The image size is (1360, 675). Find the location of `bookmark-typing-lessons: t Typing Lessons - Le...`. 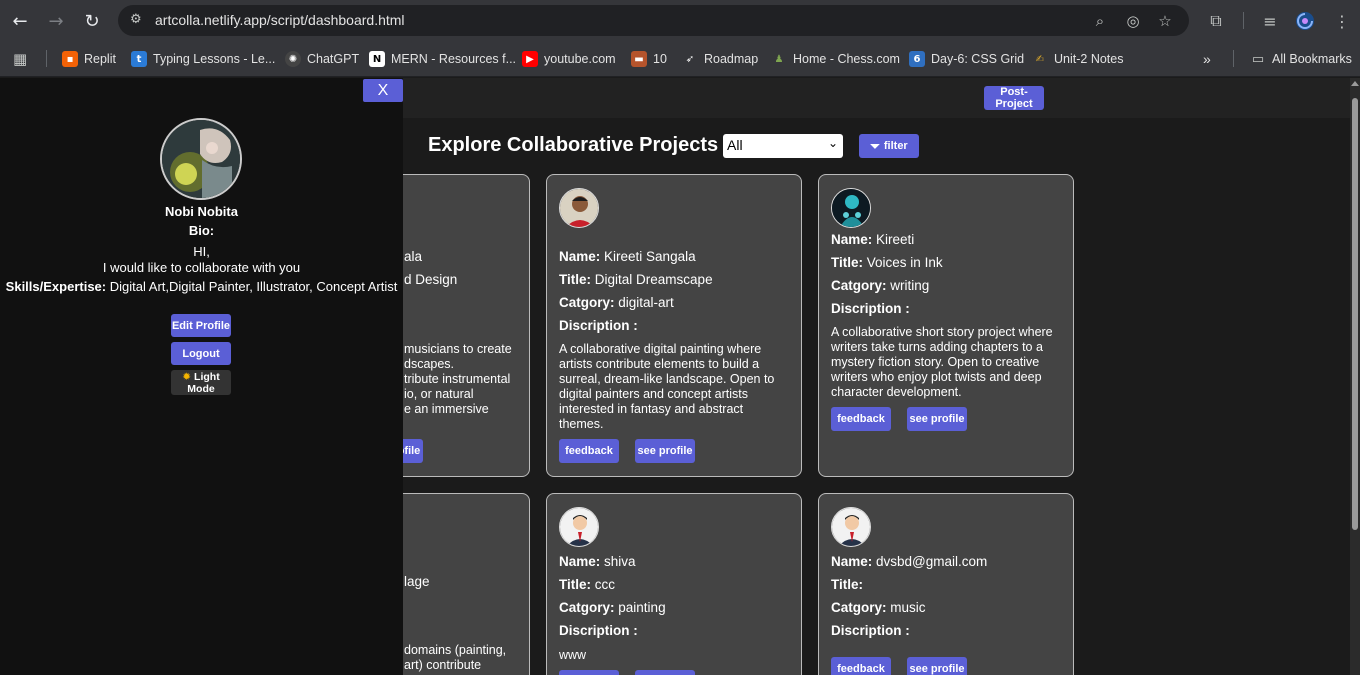

bookmark-typing-lessons: t Typing Lessons - Le... is located at coordinates (203, 59).